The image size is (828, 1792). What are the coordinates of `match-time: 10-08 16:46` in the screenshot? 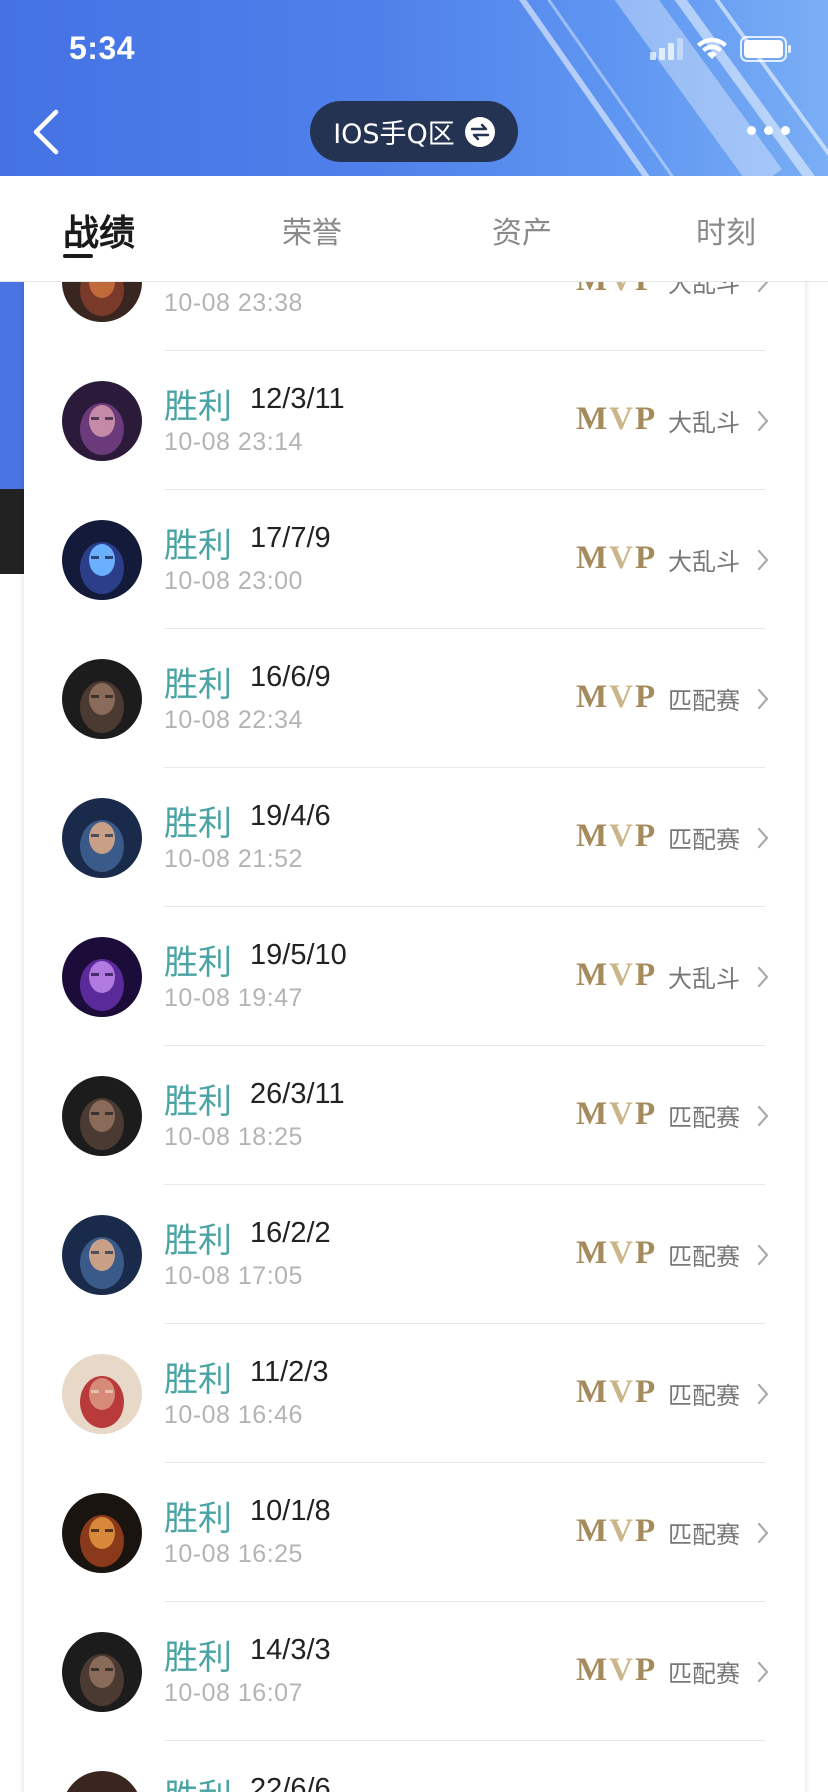 It's located at (233, 1415).